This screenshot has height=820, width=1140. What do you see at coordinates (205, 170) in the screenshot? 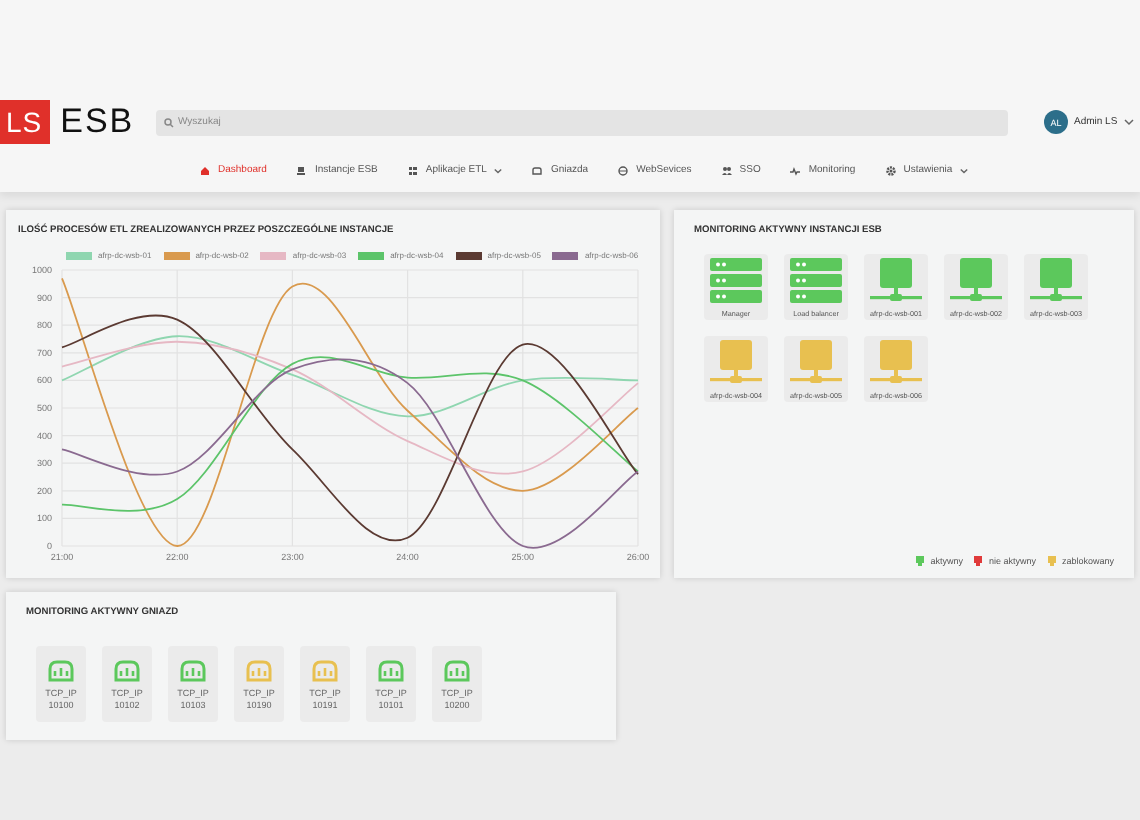
I see `home-icon` at bounding box center [205, 170].